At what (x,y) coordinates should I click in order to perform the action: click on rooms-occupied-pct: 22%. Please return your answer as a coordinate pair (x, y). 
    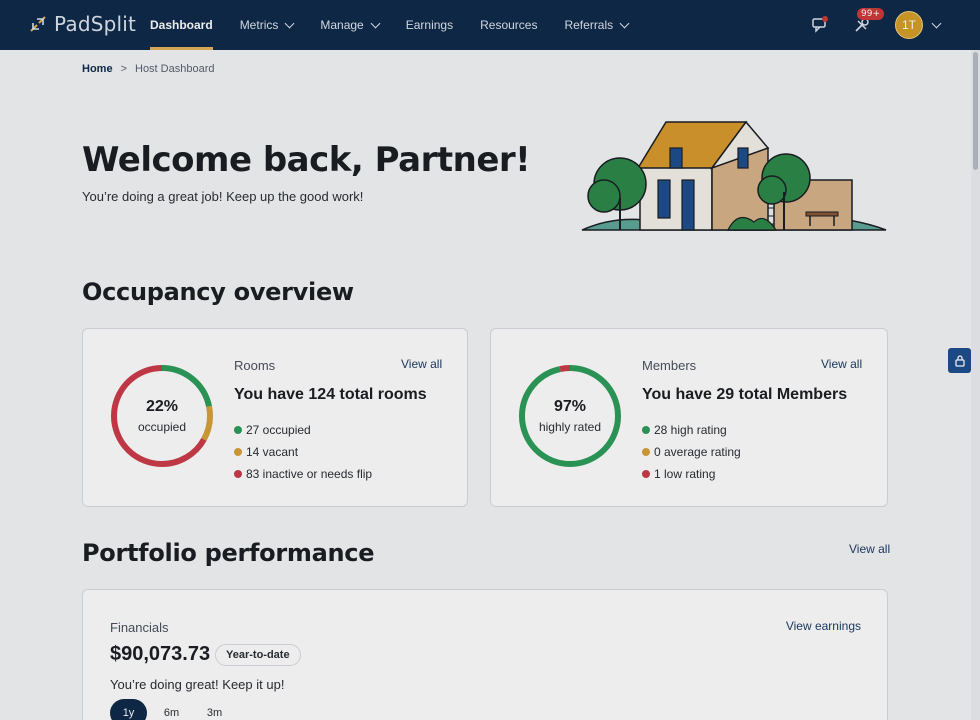
    Looking at the image, I should click on (162, 406).